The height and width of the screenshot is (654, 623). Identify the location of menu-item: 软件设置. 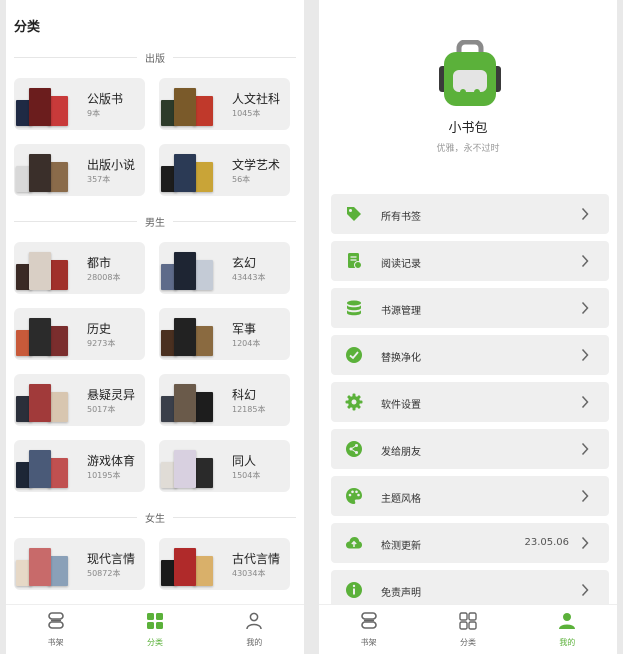
(470, 402).